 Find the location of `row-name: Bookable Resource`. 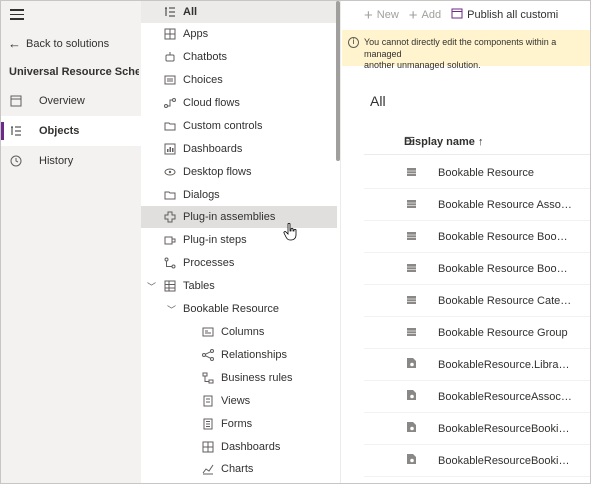

row-name: Bookable Resource is located at coordinates (505, 173).